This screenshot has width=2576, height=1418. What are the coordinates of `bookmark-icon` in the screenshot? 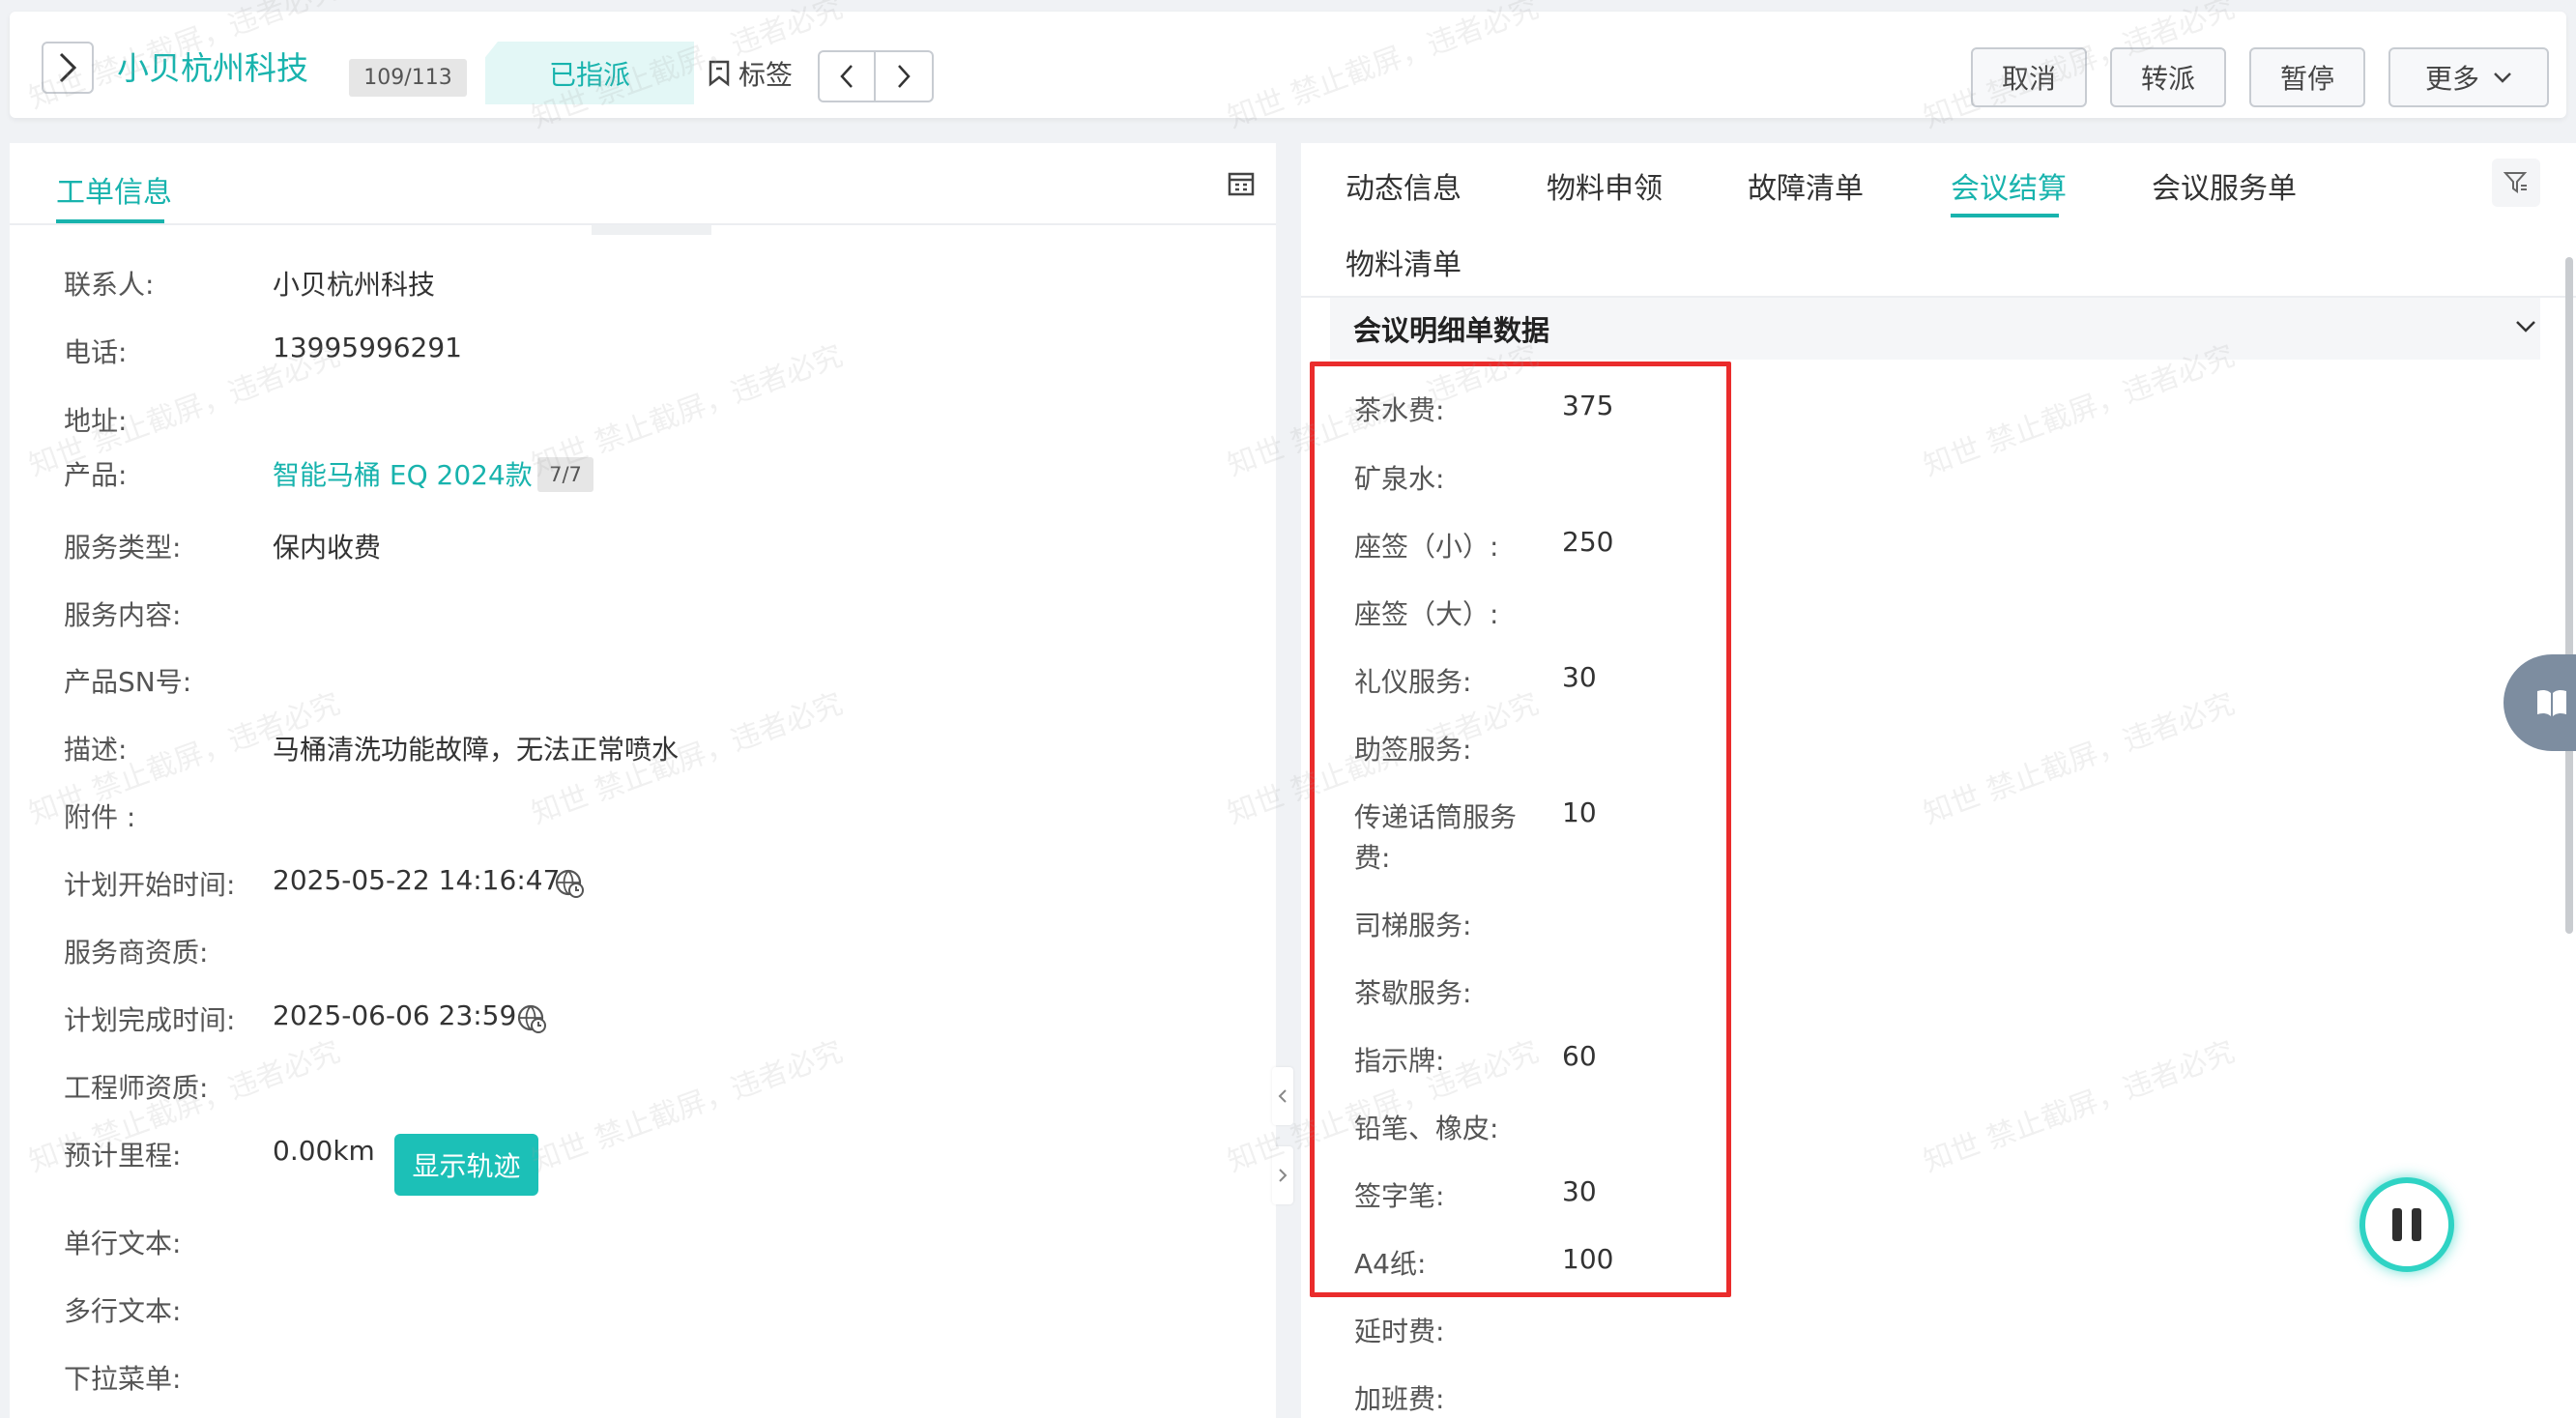 It's located at (719, 73).